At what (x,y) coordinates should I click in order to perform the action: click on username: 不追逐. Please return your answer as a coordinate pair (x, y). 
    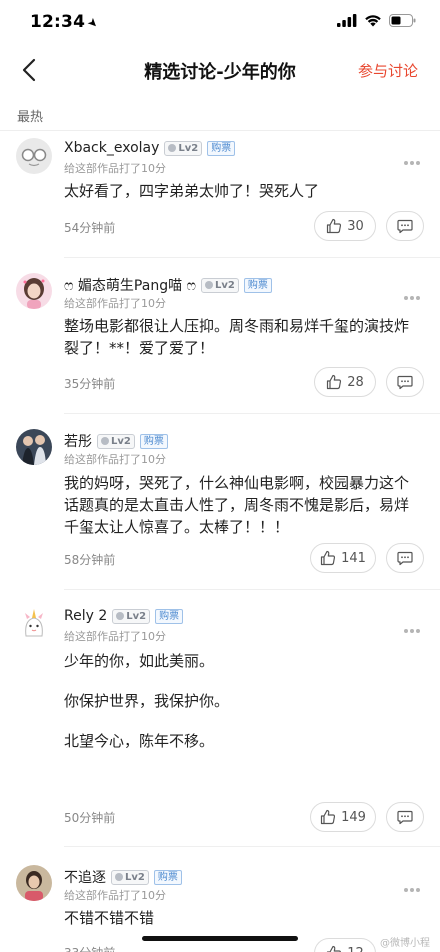
    Looking at the image, I should click on (85, 877).